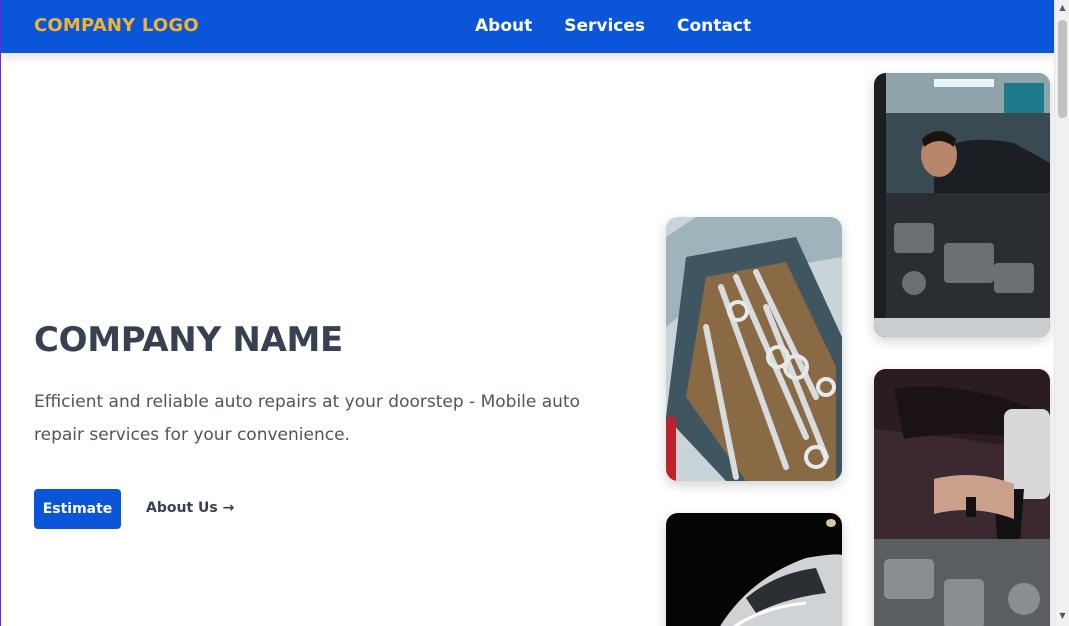  I want to click on nav-link-contact: Contact, so click(714, 26).